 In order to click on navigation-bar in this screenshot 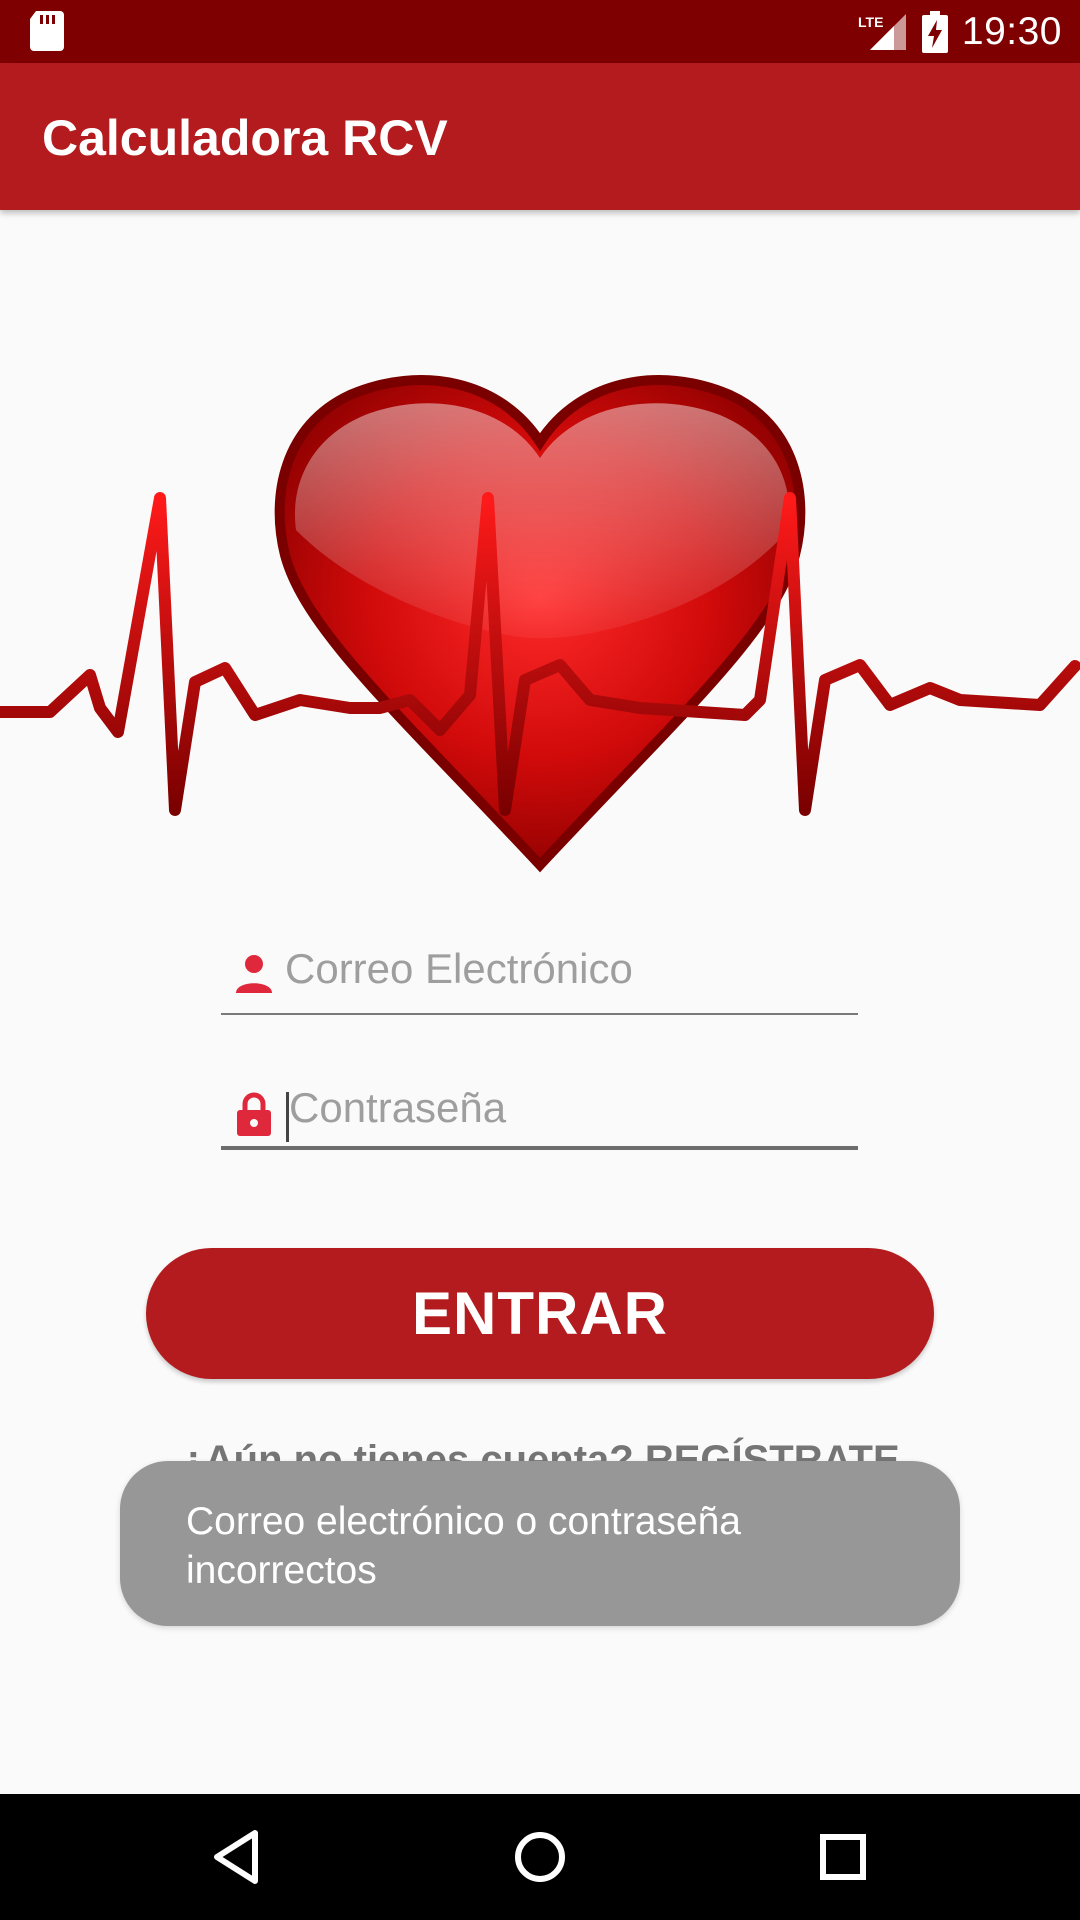, I will do `click(540, 1857)`.